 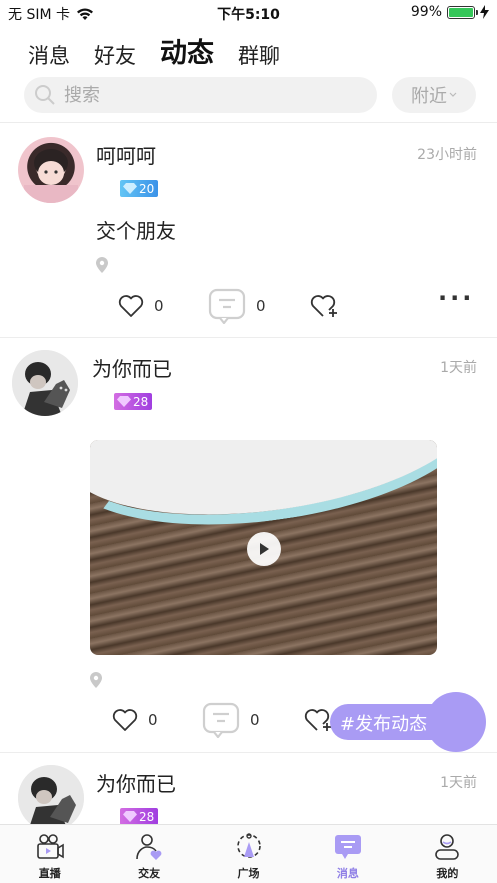 What do you see at coordinates (50, 846) in the screenshot?
I see `live-icon` at bounding box center [50, 846].